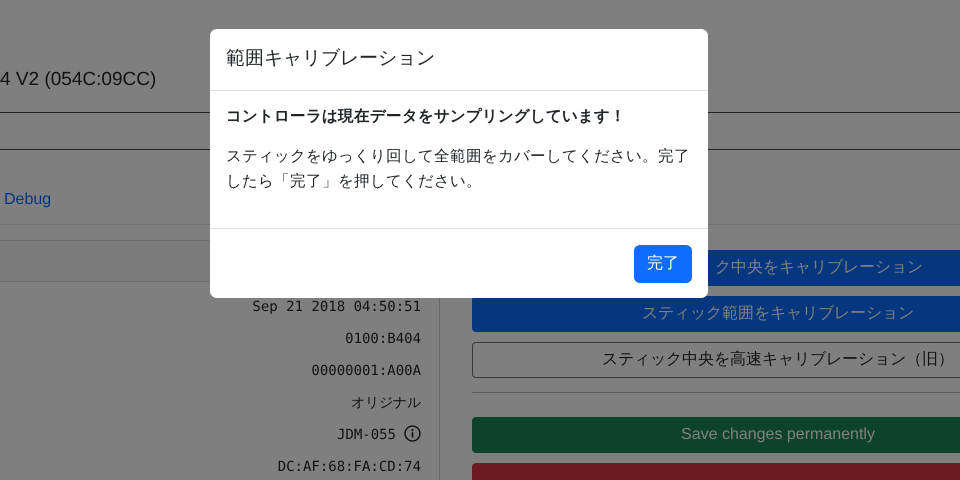  Describe the element at coordinates (412, 433) in the screenshot. I see `info-icon` at that location.